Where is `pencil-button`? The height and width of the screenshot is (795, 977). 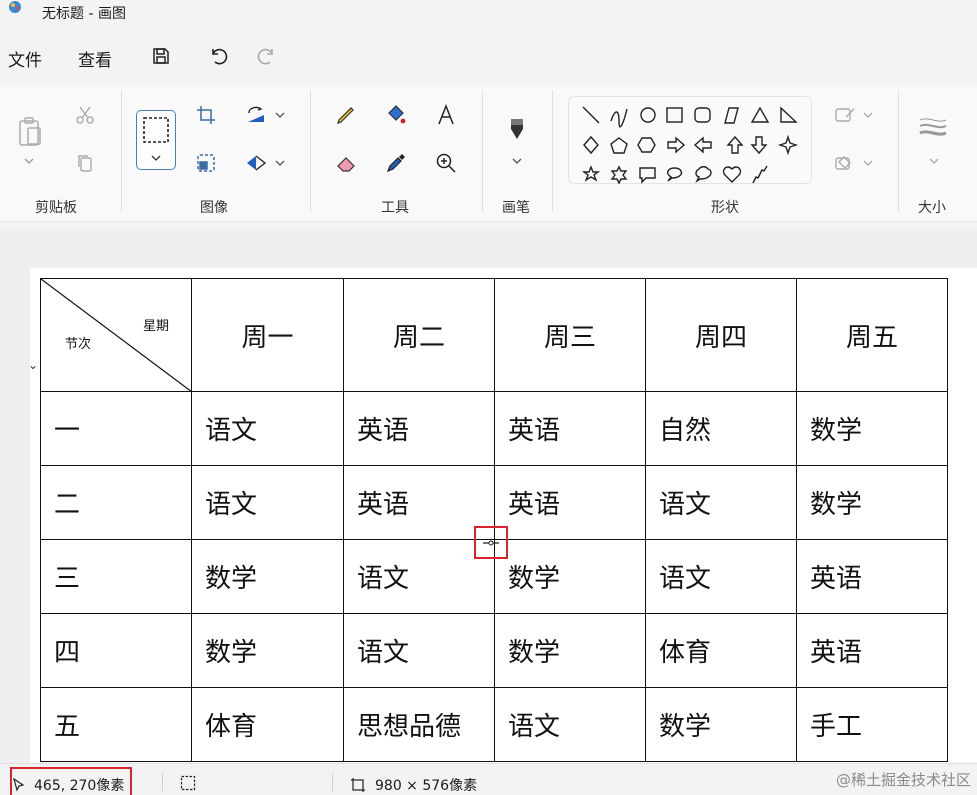
pencil-button is located at coordinates (346, 115).